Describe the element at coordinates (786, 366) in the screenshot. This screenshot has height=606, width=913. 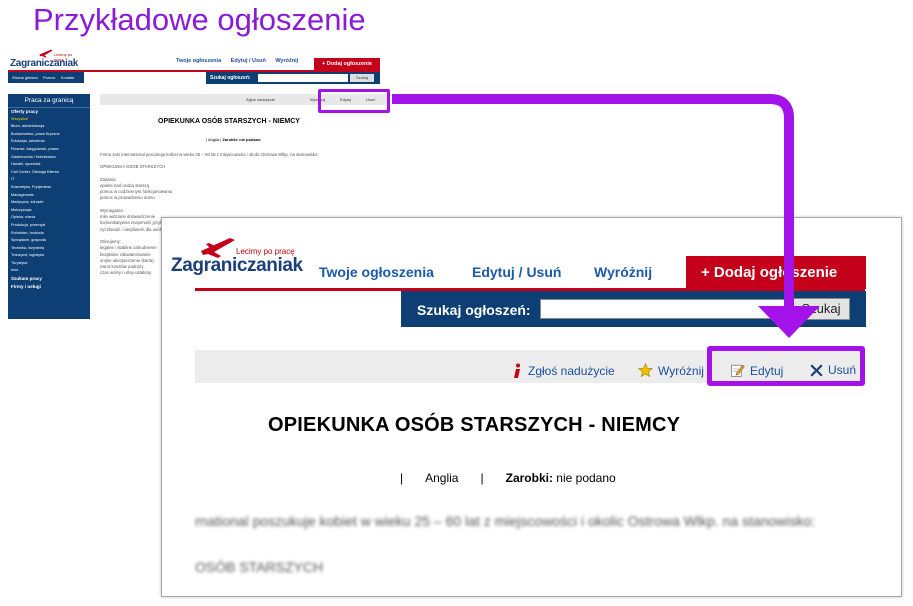
I see `edit-delete-highlight-frame` at that location.